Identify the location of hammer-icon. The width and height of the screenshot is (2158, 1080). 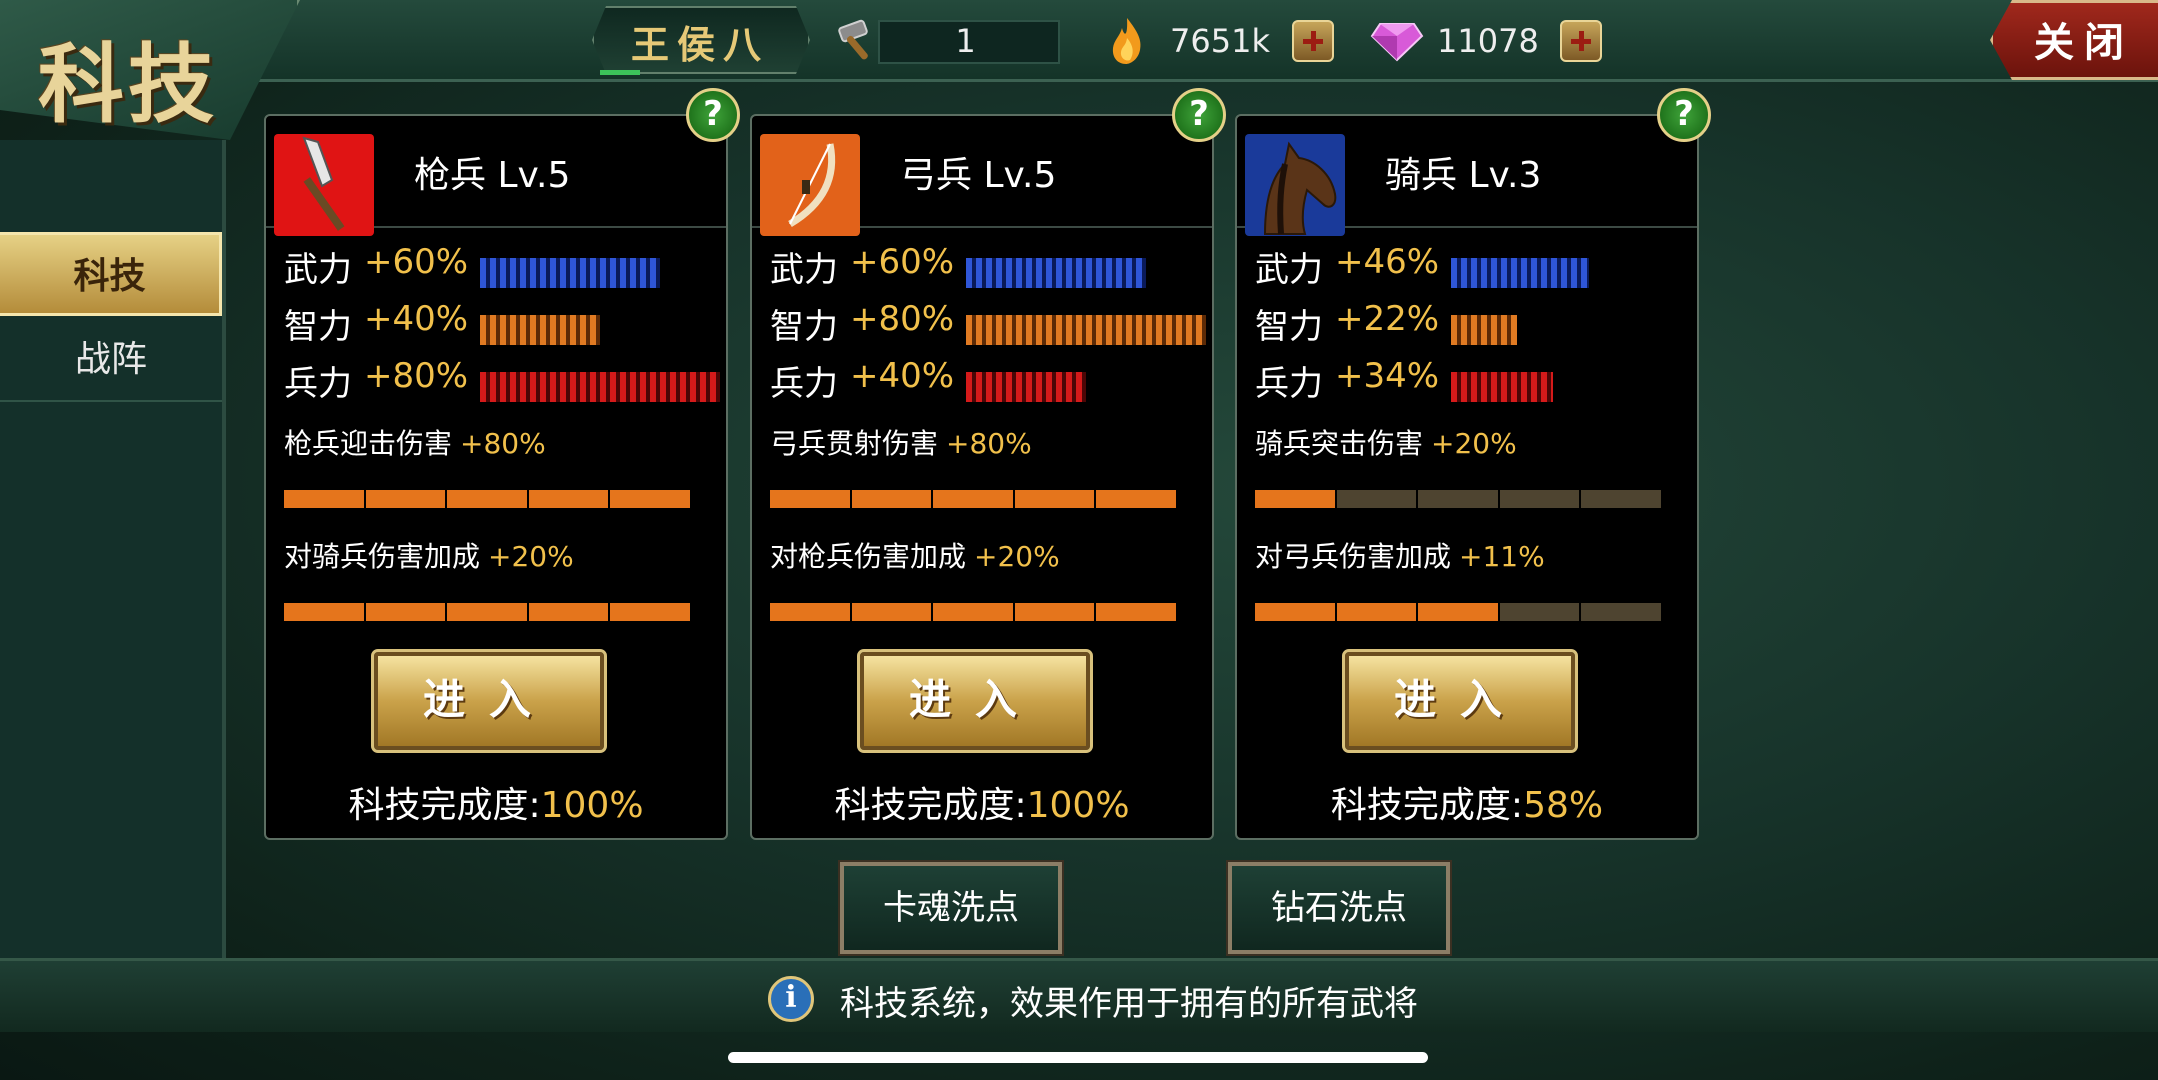
(853, 39).